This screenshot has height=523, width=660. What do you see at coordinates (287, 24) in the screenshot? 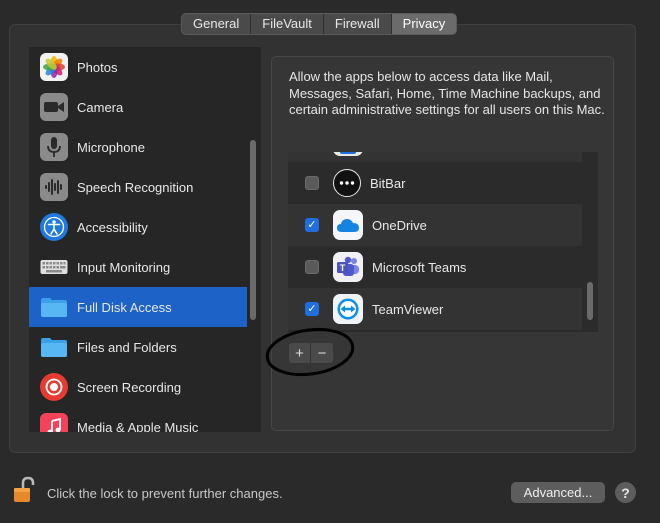
I see `tab-filevault: FileVault` at bounding box center [287, 24].